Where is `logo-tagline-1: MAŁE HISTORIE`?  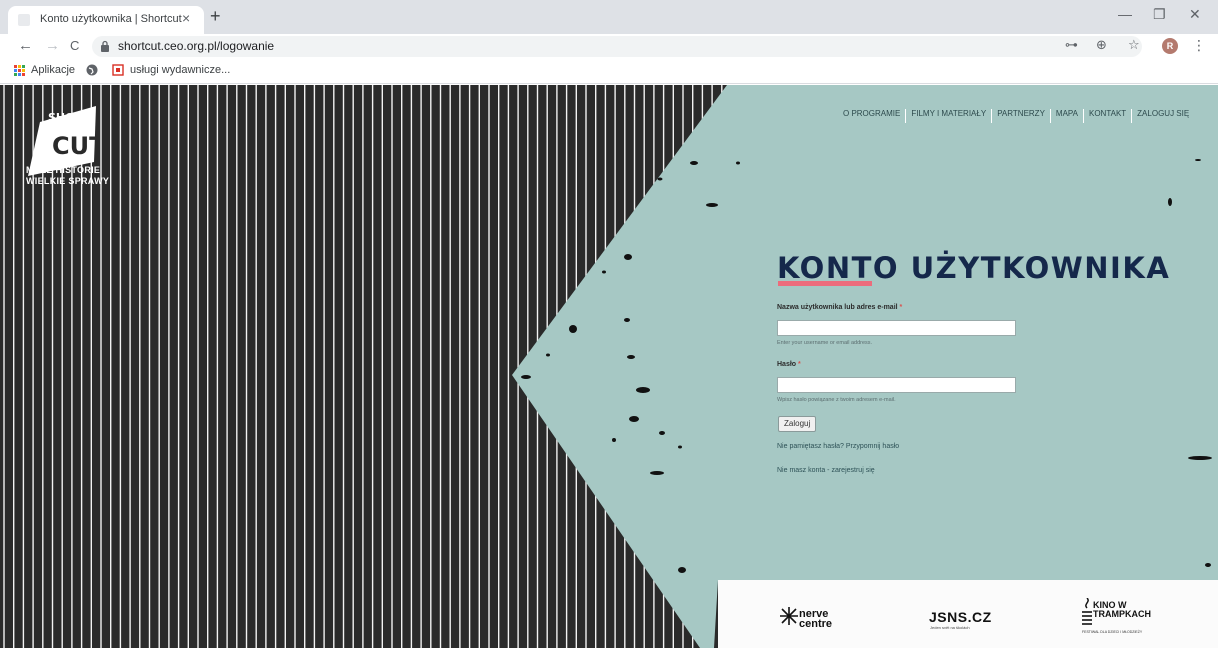
logo-tagline-1: MAŁE HISTORIE is located at coordinates (63, 170).